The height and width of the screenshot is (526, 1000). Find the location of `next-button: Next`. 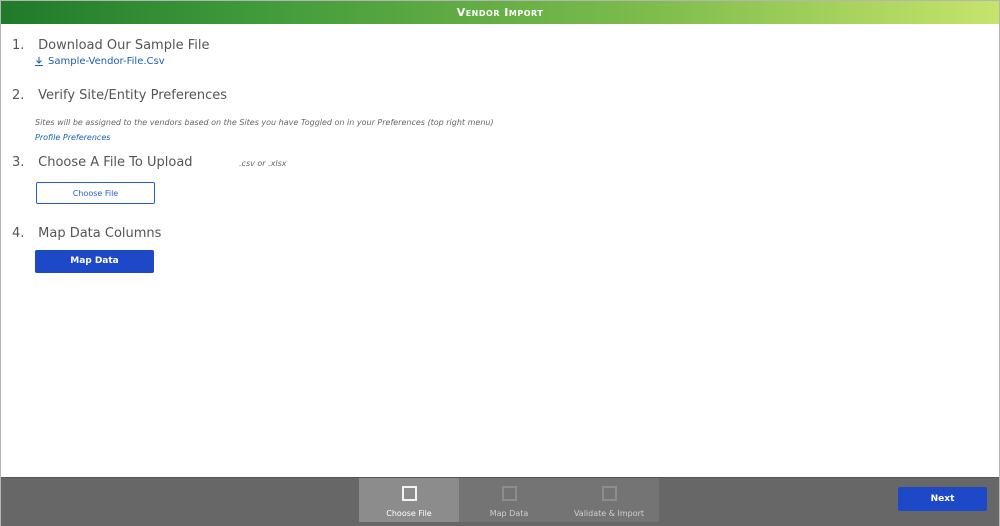

next-button: Next is located at coordinates (942, 499).